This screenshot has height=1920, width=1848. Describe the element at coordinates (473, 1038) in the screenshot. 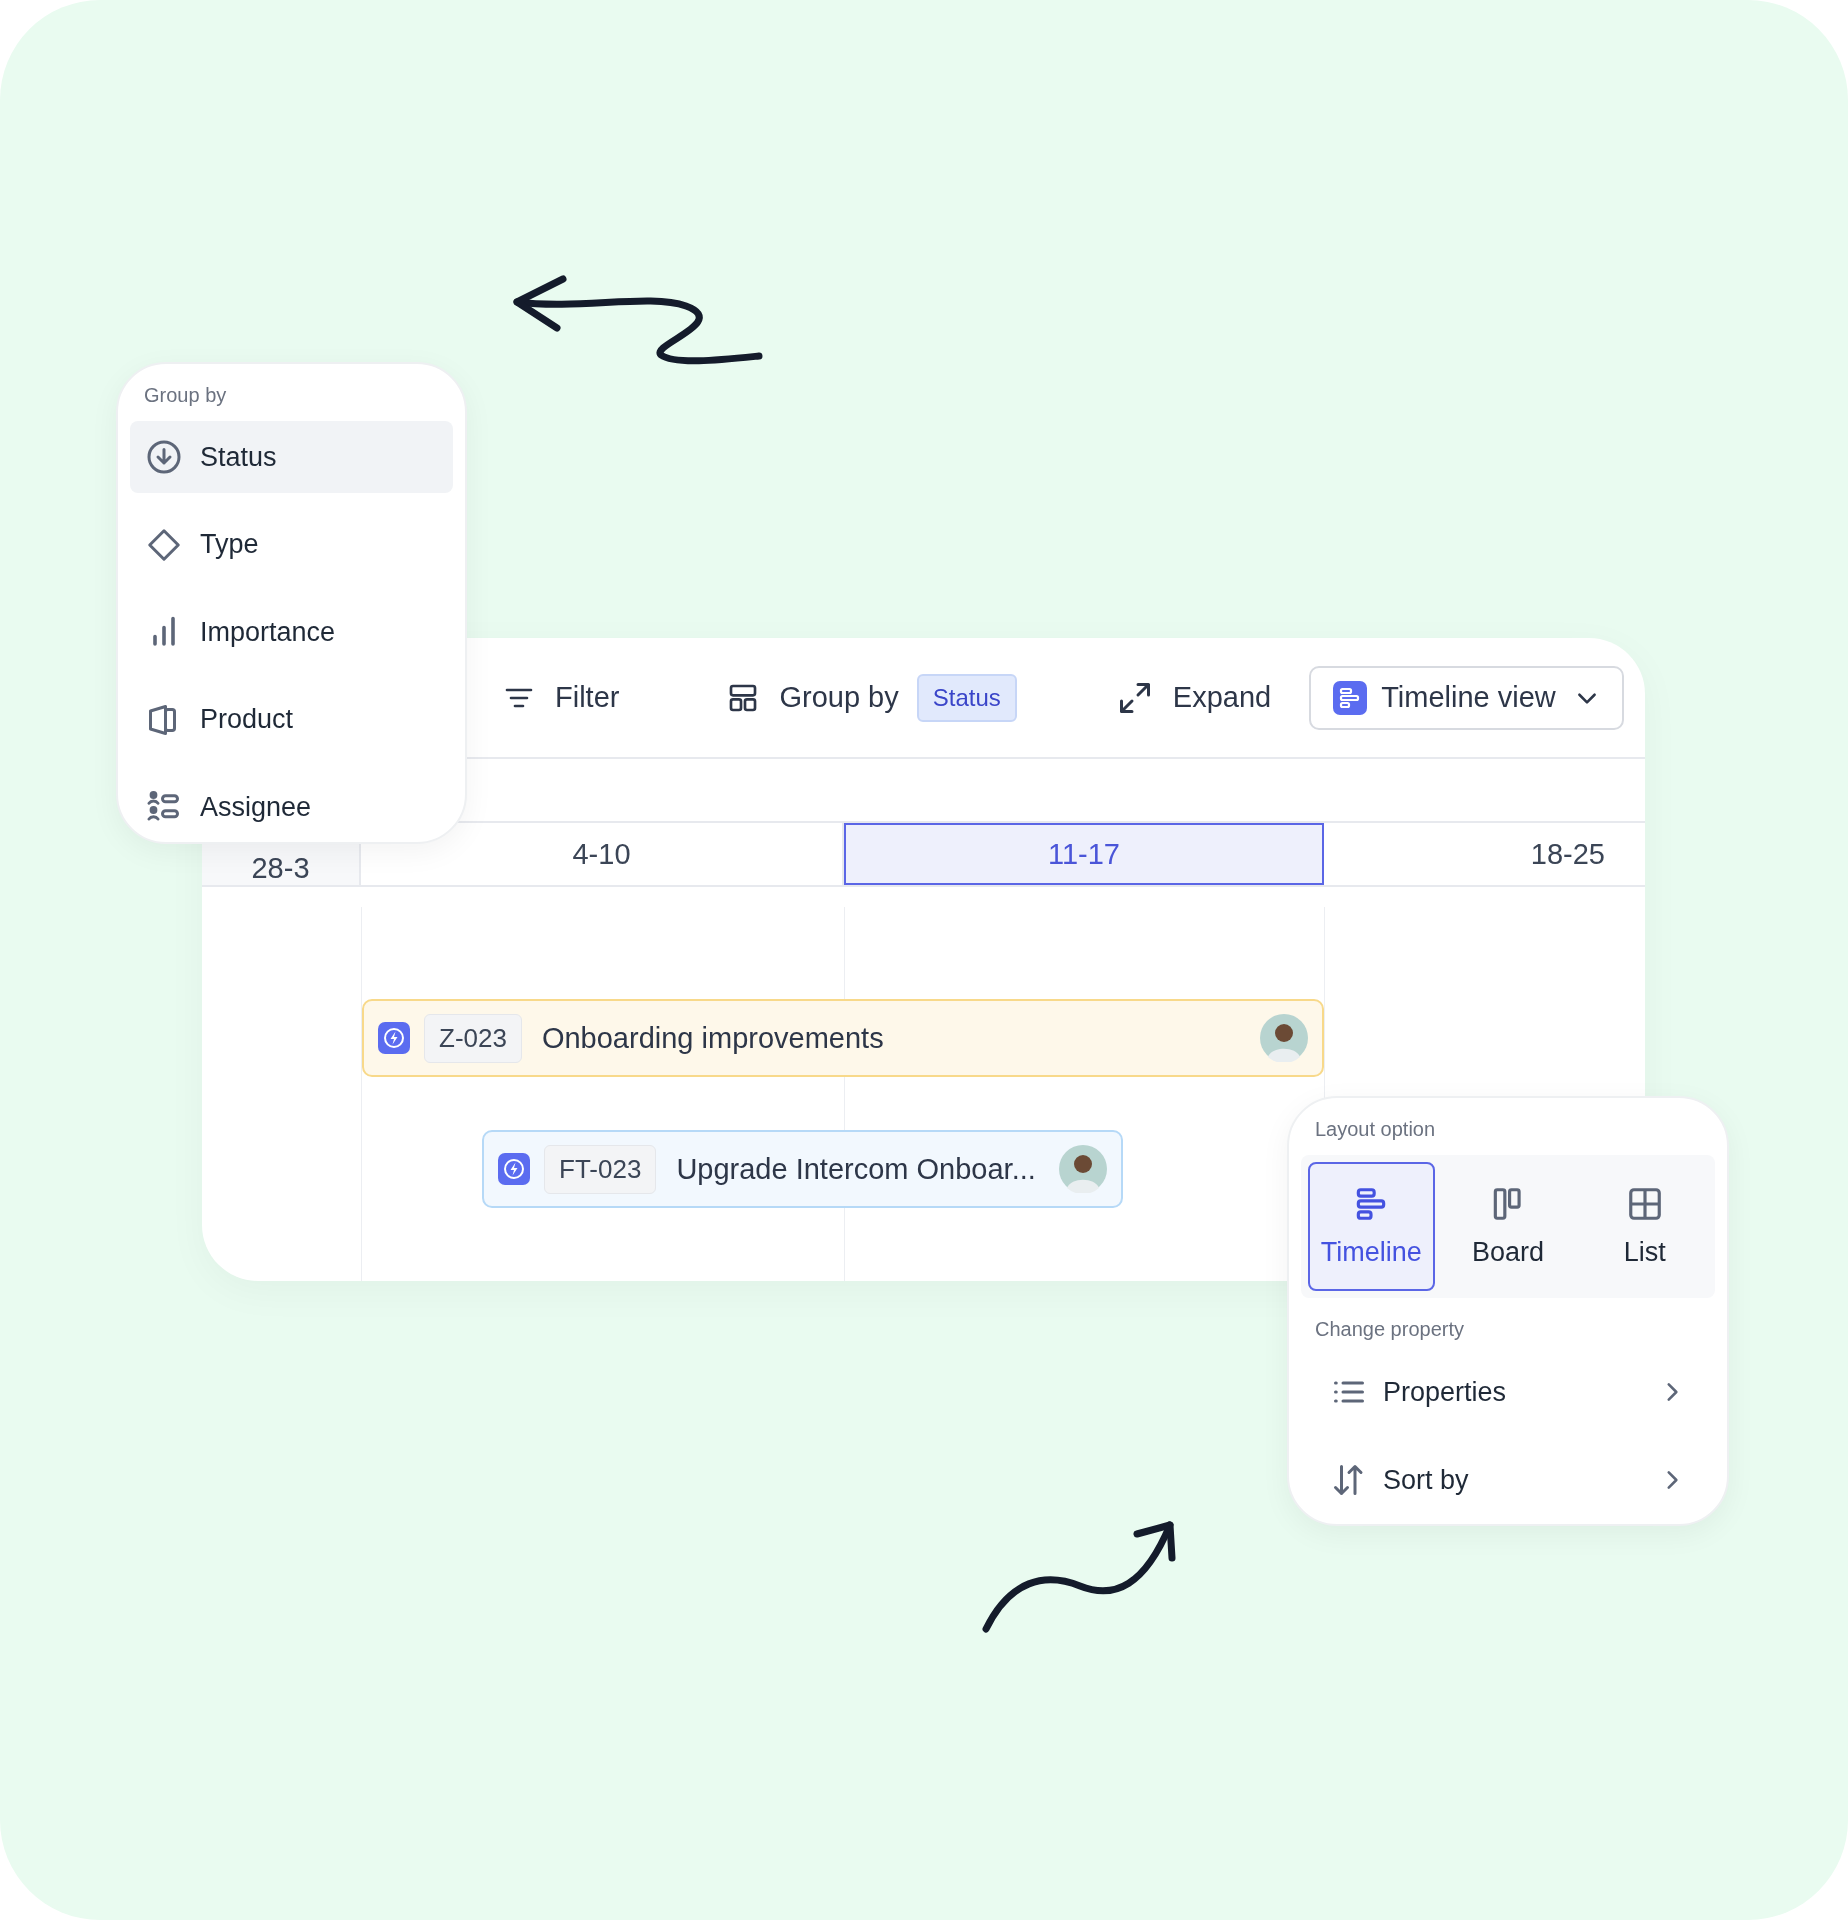

I see `task-id: Z-023` at that location.